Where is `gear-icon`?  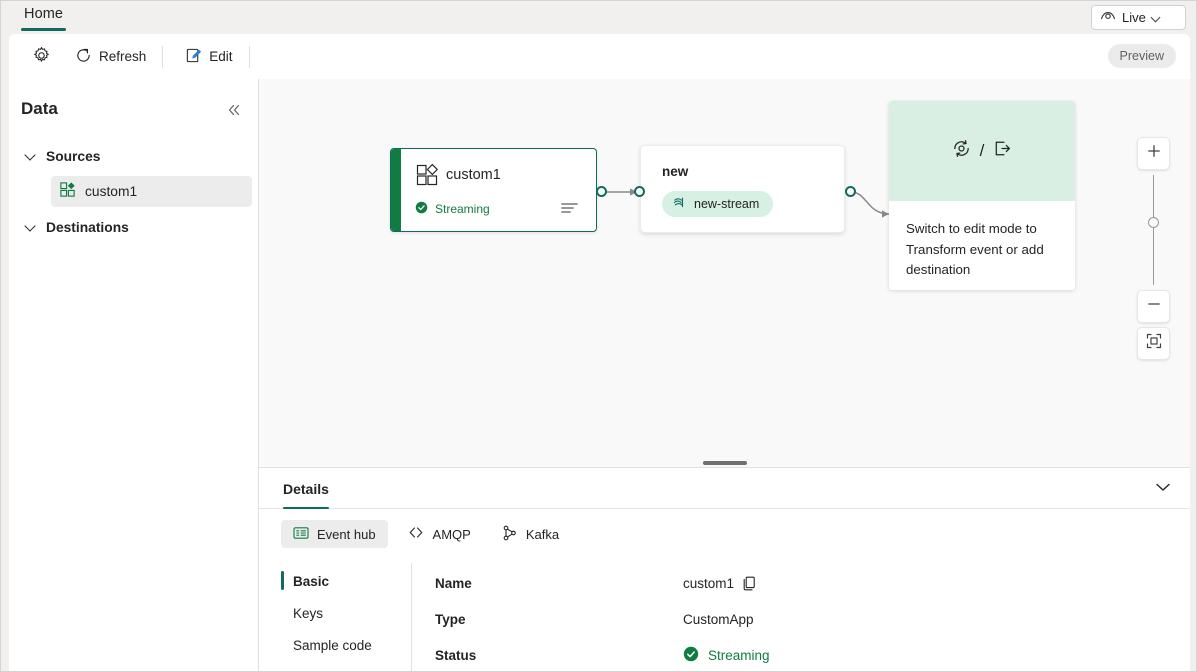
gear-icon is located at coordinates (41, 57).